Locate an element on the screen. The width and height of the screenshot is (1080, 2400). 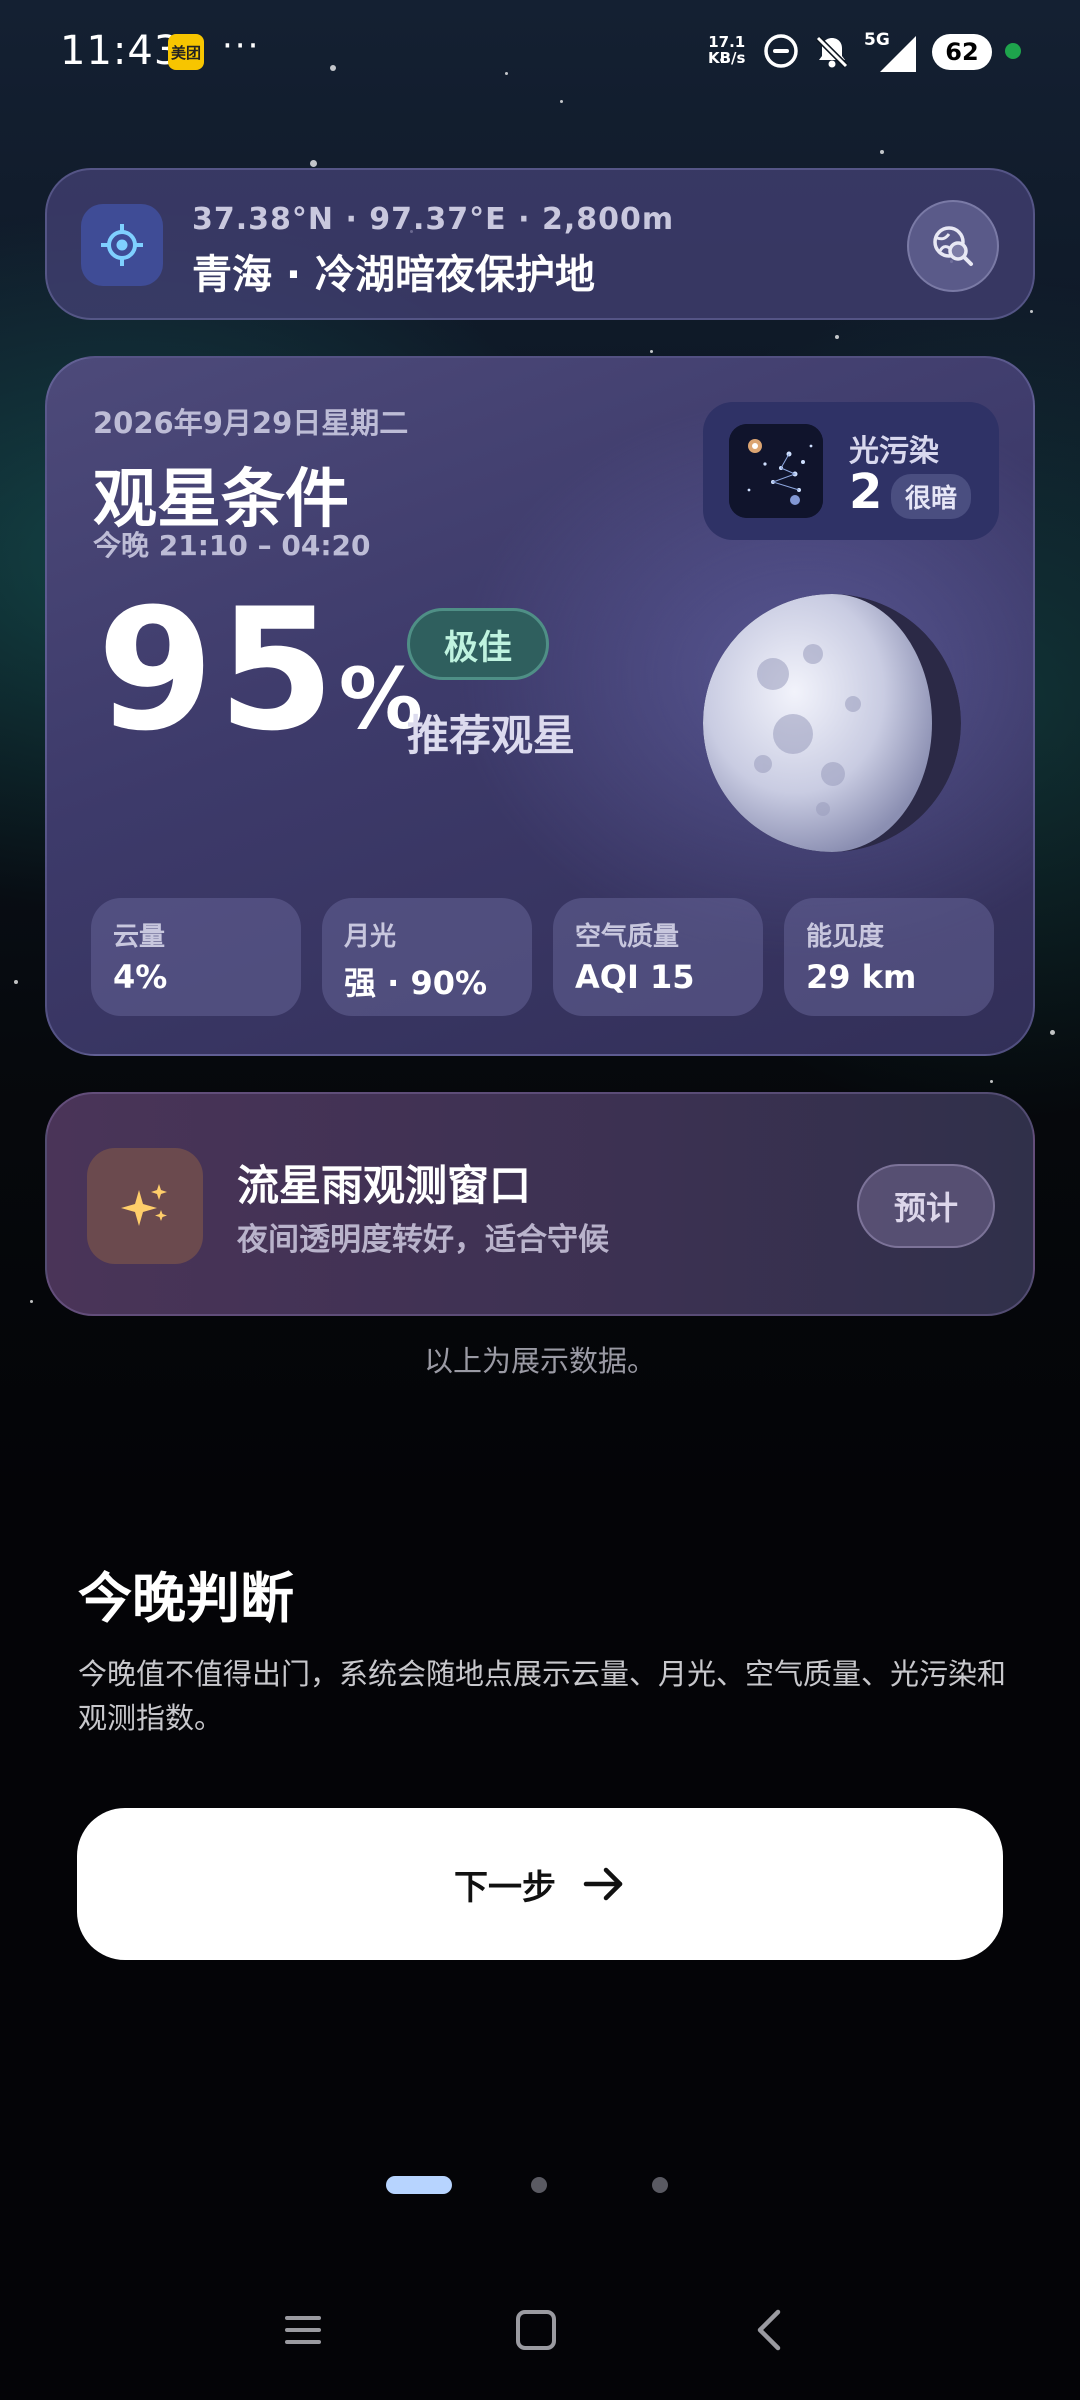
metric-label: 能见度 is located at coordinates (845, 937).